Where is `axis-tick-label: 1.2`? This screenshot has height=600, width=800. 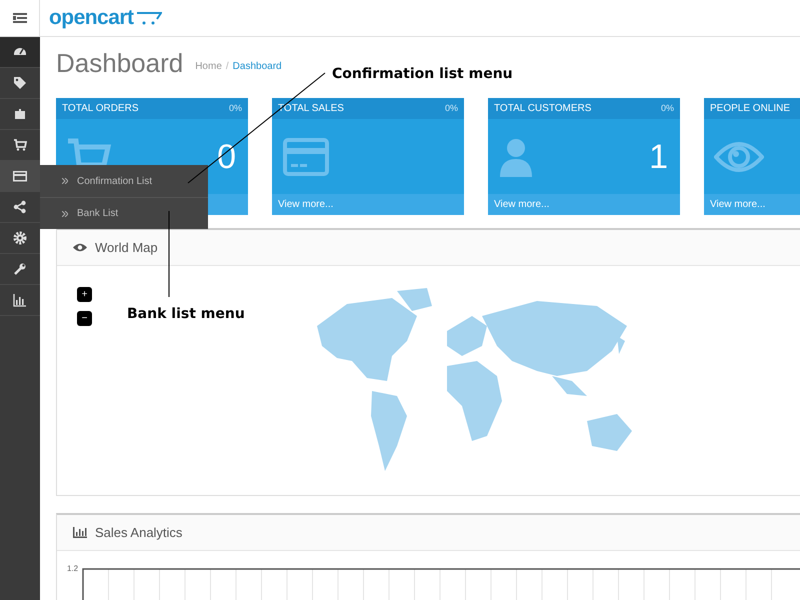 axis-tick-label: 1.2 is located at coordinates (72, 570).